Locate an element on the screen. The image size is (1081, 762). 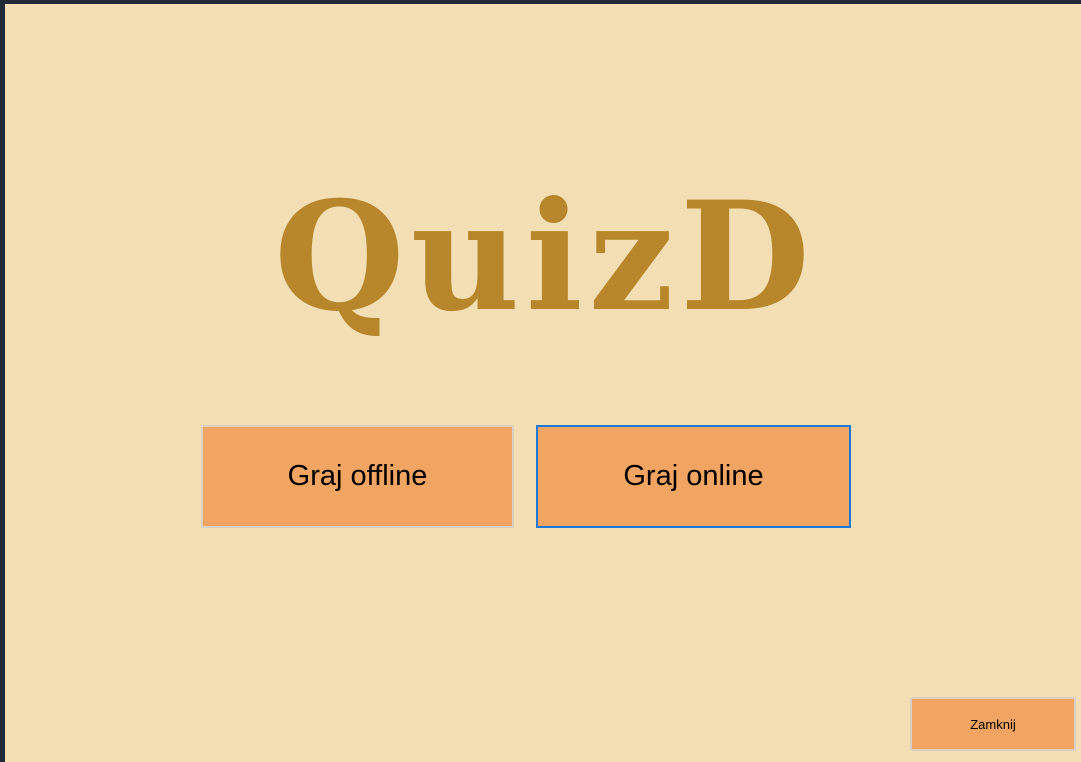
play-online-button: Graj online is located at coordinates (693, 476).